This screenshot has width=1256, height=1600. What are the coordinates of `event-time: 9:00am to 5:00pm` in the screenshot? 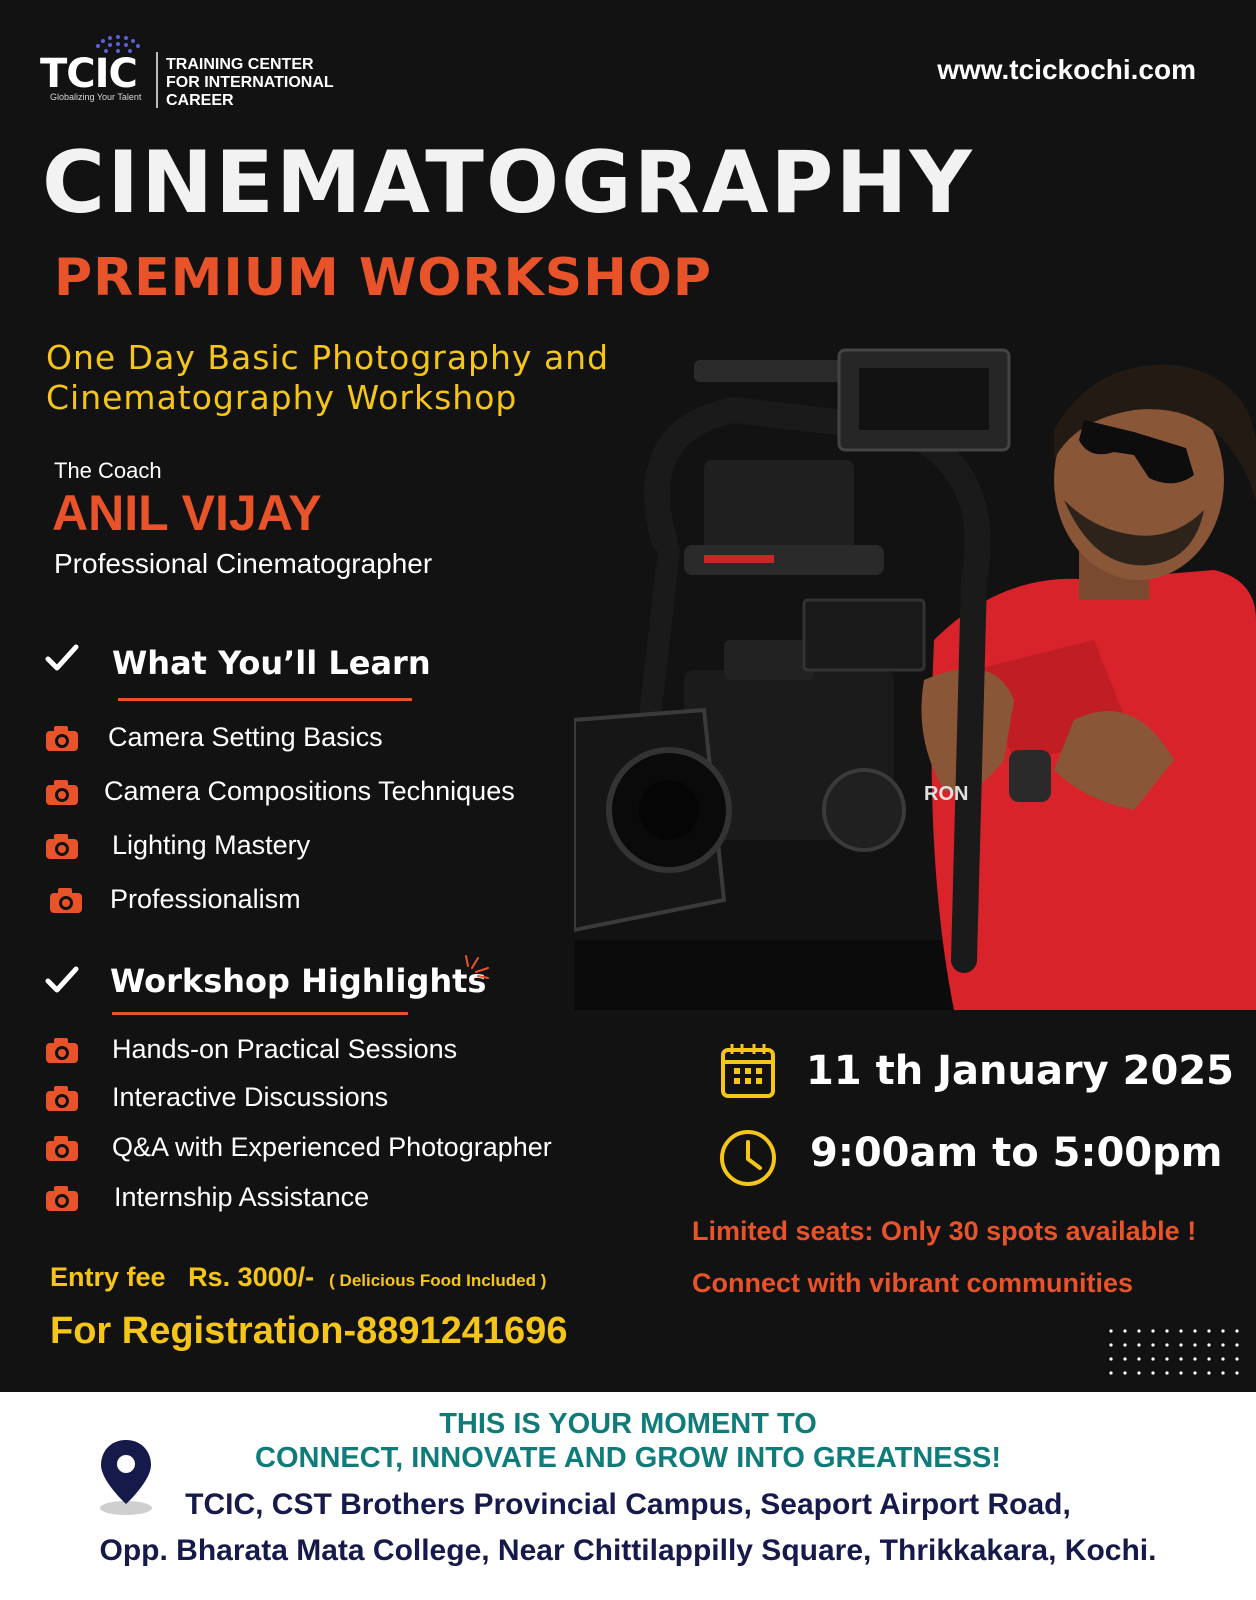 It's located at (1016, 1153).